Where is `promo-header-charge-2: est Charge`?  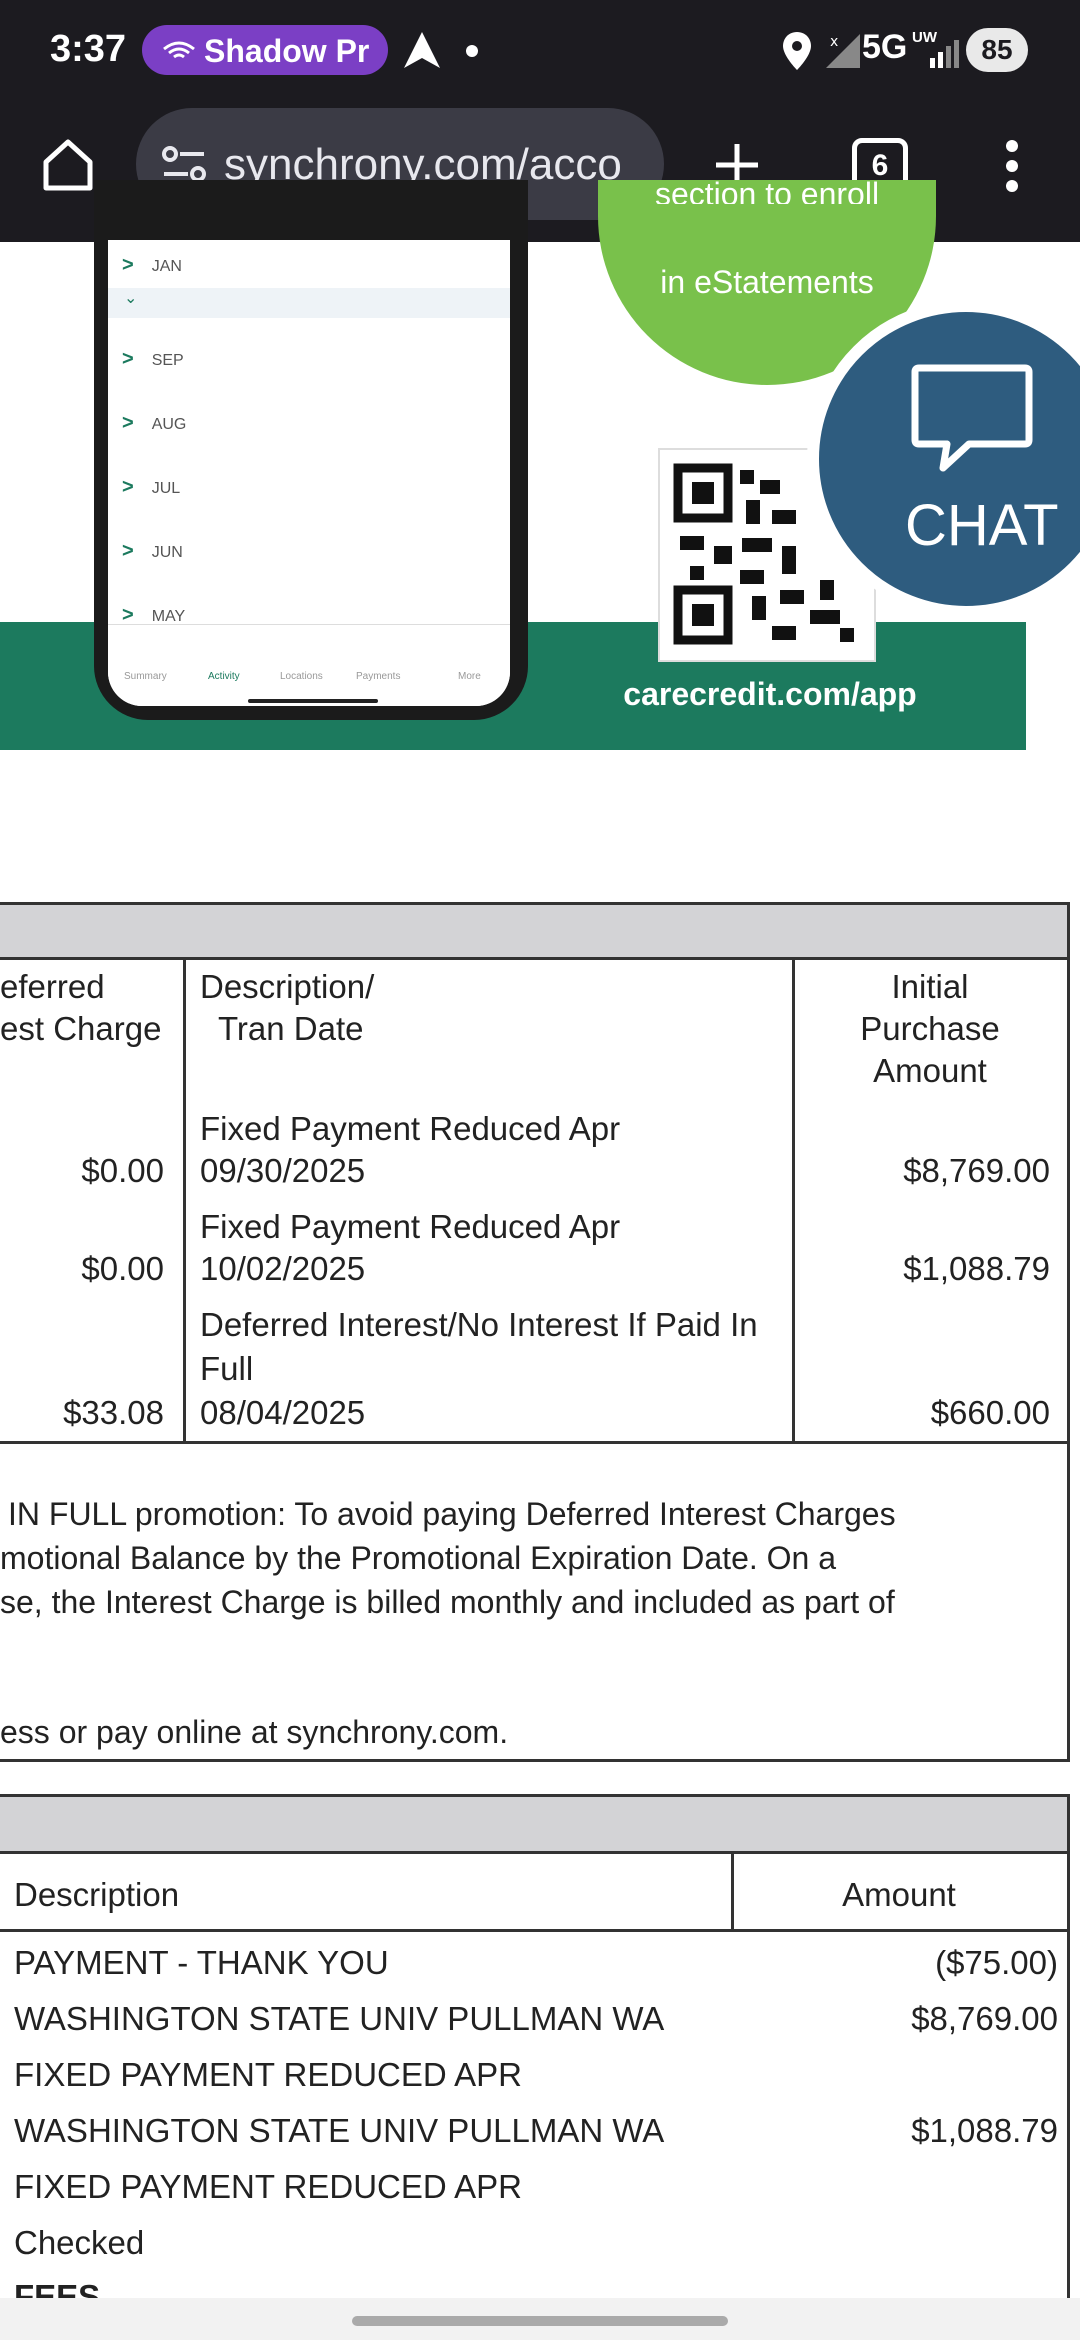
promo-header-charge-2: est Charge is located at coordinates (81, 1028).